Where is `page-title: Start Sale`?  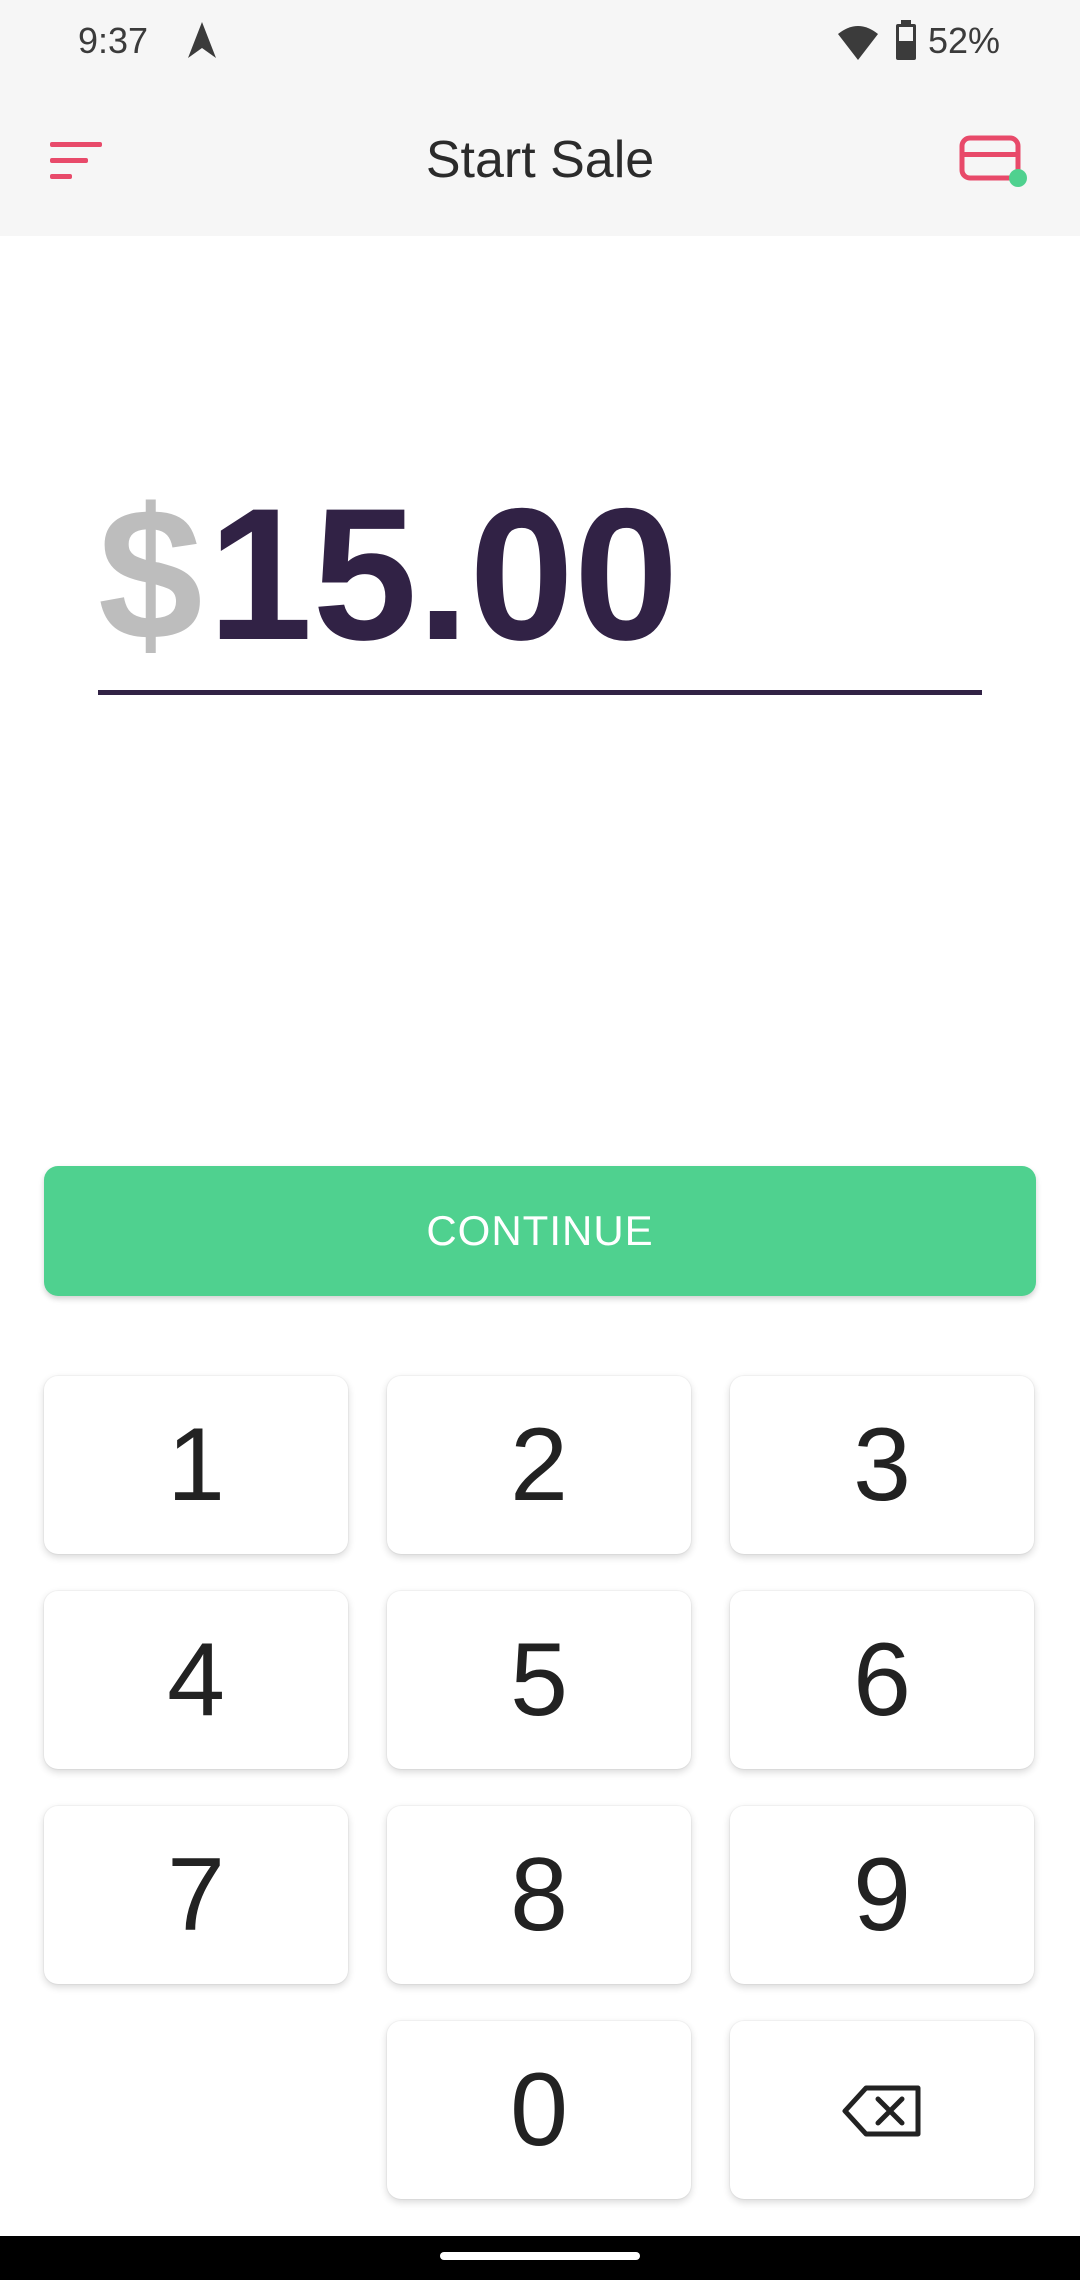
page-title: Start Sale is located at coordinates (540, 160).